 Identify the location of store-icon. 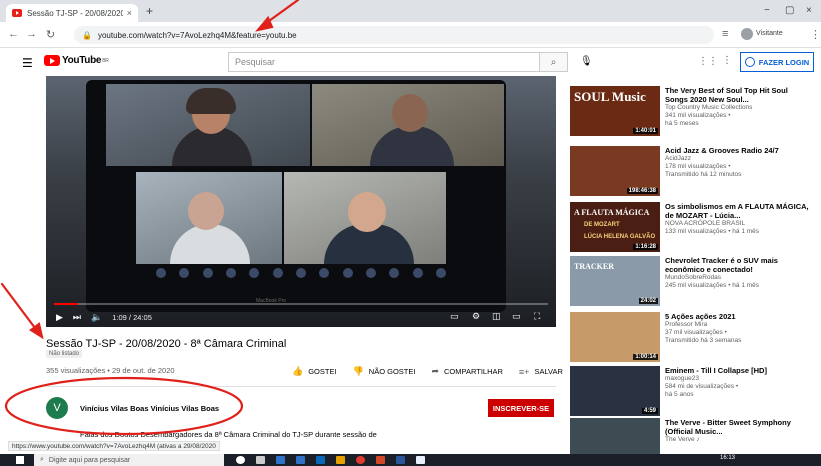
(280, 460).